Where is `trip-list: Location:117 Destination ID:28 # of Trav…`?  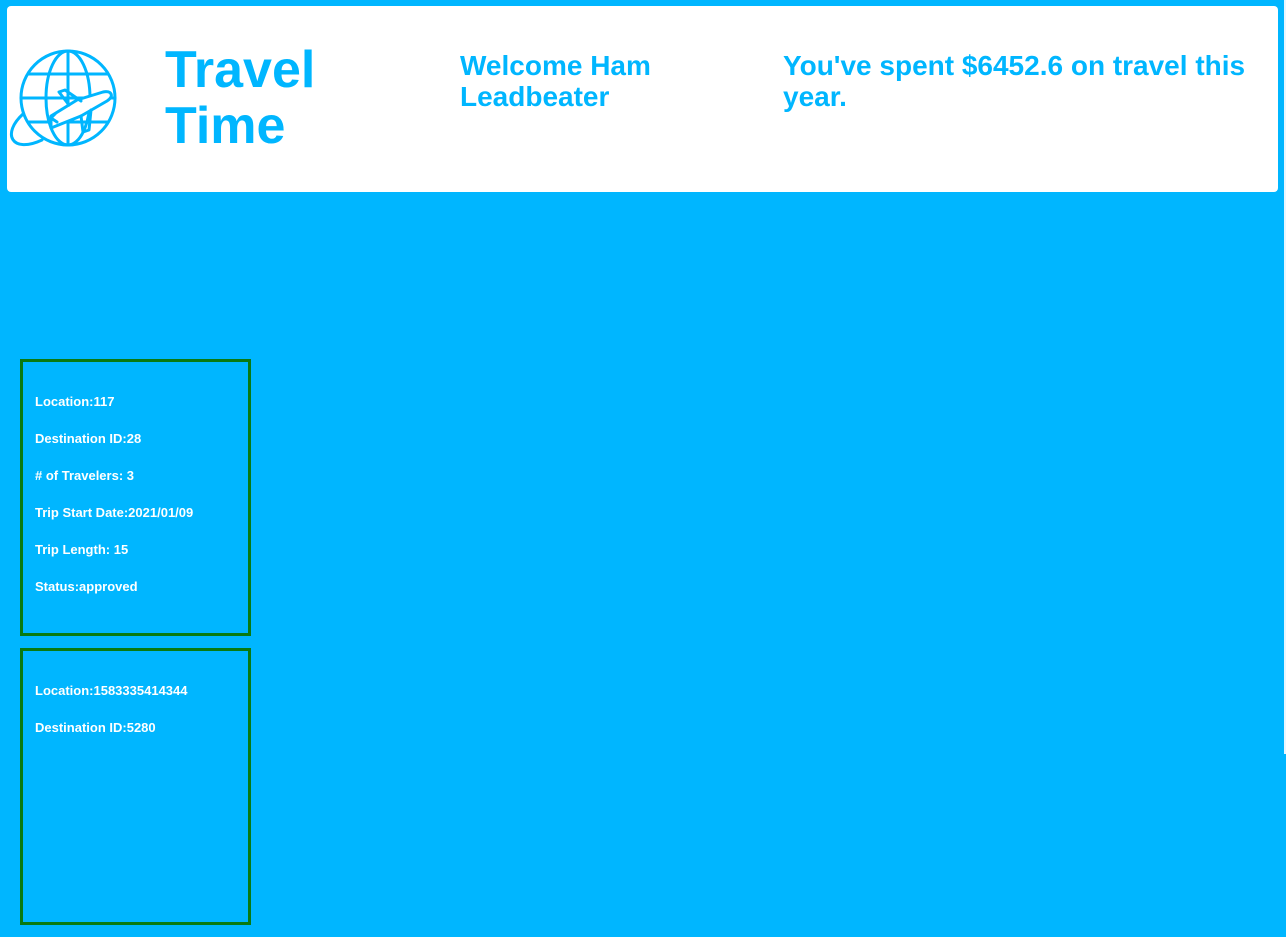 trip-list: Location:117 Destination ID:28 # of Trav… is located at coordinates (135, 648).